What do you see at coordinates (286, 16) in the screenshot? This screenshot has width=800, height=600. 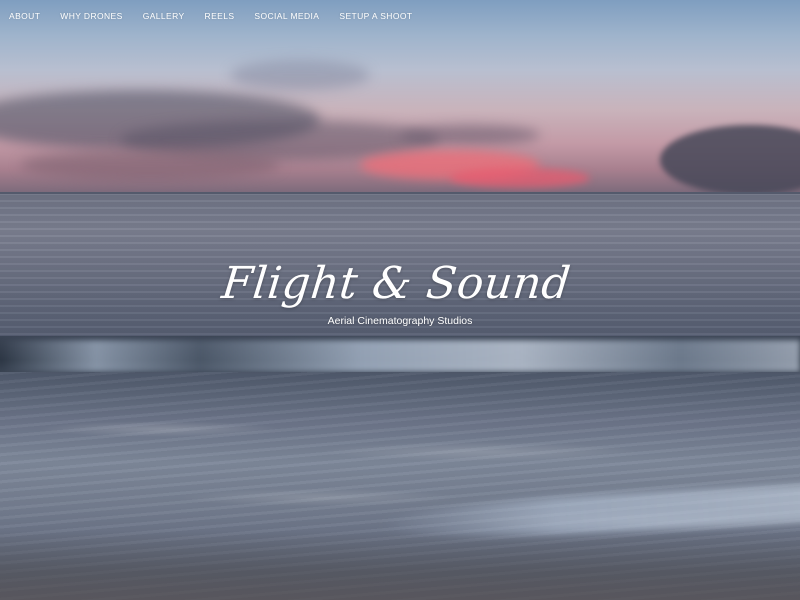 I see `nav-link-social-media: SOCIAL MEDIA` at bounding box center [286, 16].